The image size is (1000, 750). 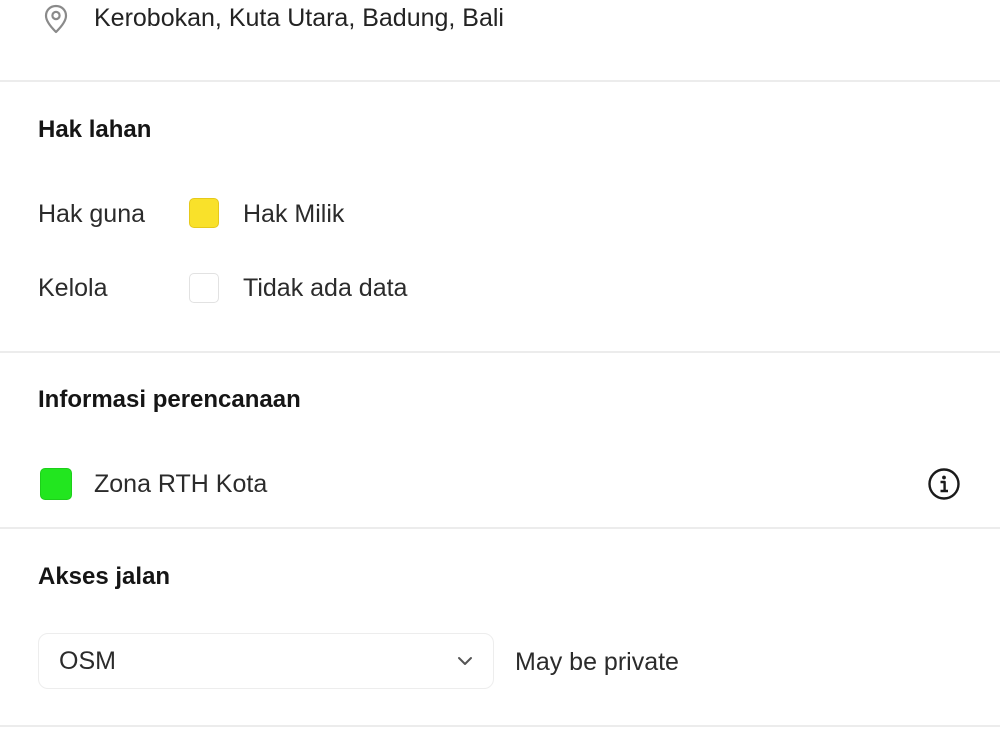 I want to click on location-address: Kerobokan, Kuta Utara, Badung, Bali, so click(x=299, y=18).